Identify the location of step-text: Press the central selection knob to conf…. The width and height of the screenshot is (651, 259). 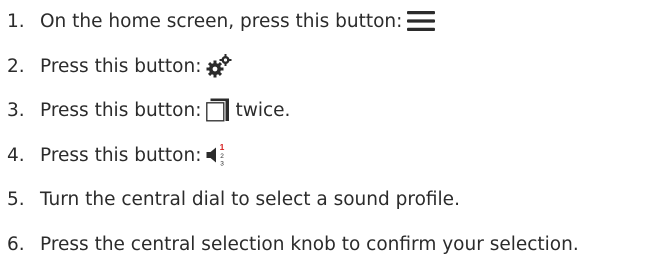
(309, 244).